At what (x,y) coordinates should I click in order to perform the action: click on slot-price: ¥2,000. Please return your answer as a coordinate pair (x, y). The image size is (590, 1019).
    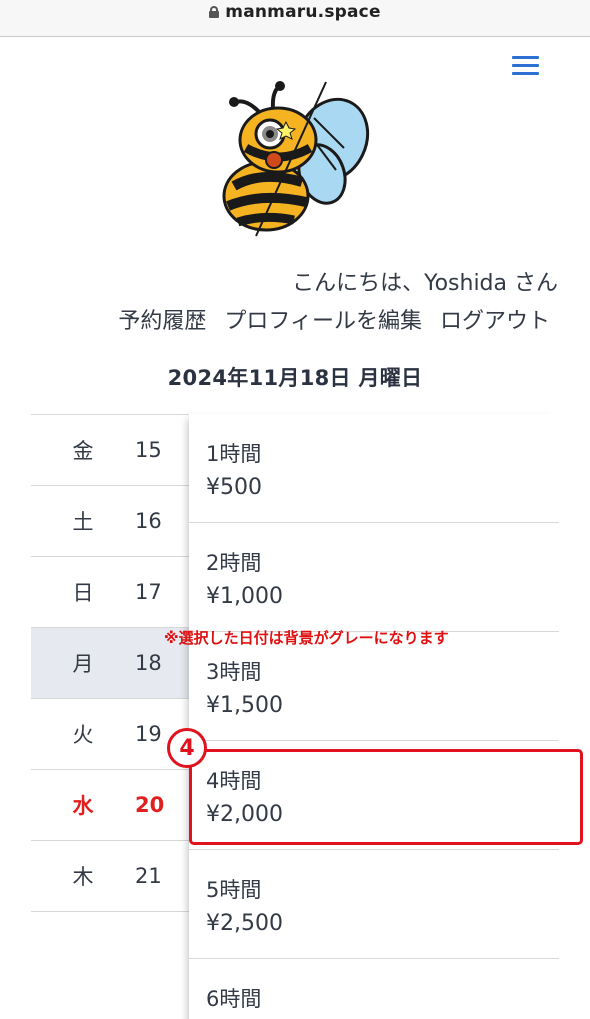
    Looking at the image, I should click on (244, 814).